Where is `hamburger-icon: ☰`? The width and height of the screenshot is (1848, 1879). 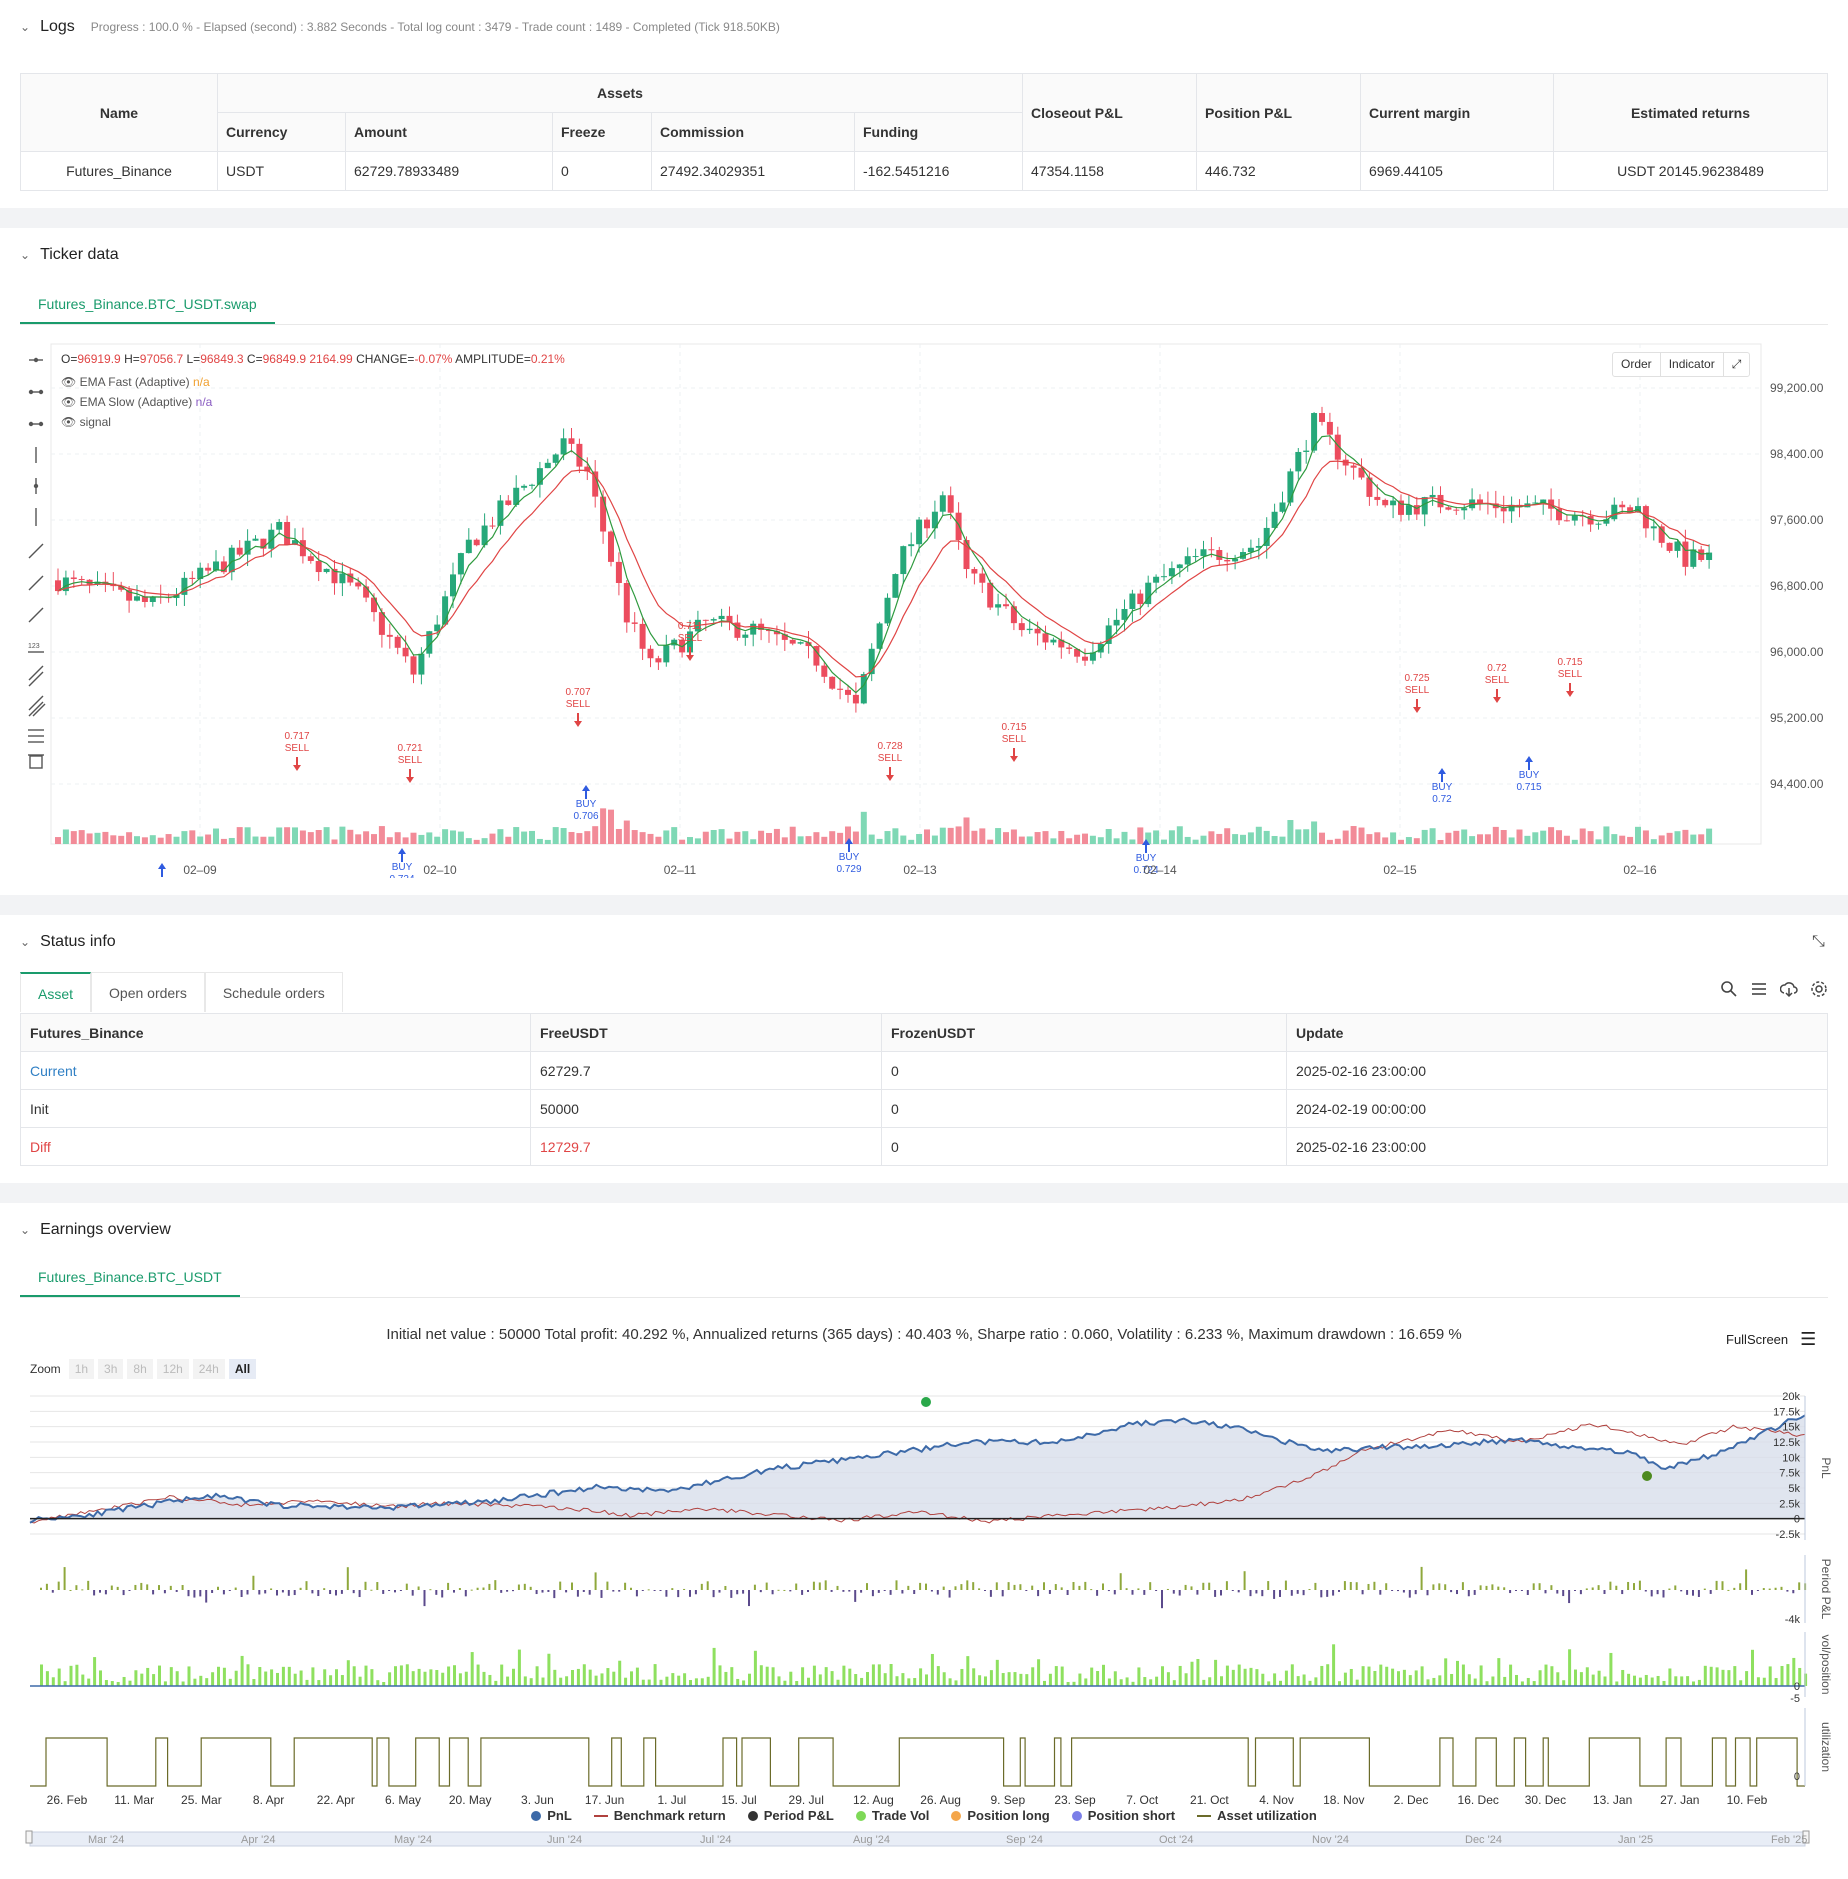 hamburger-icon: ☰ is located at coordinates (1808, 1339).